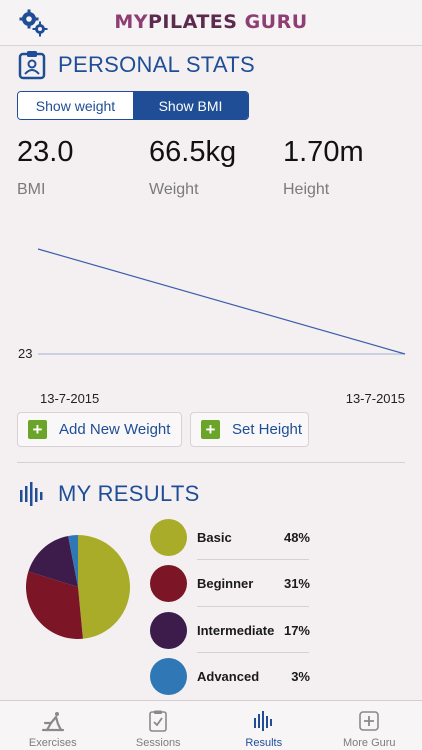 The image size is (422, 750). I want to click on advanced-pct: 3%, so click(300, 676).